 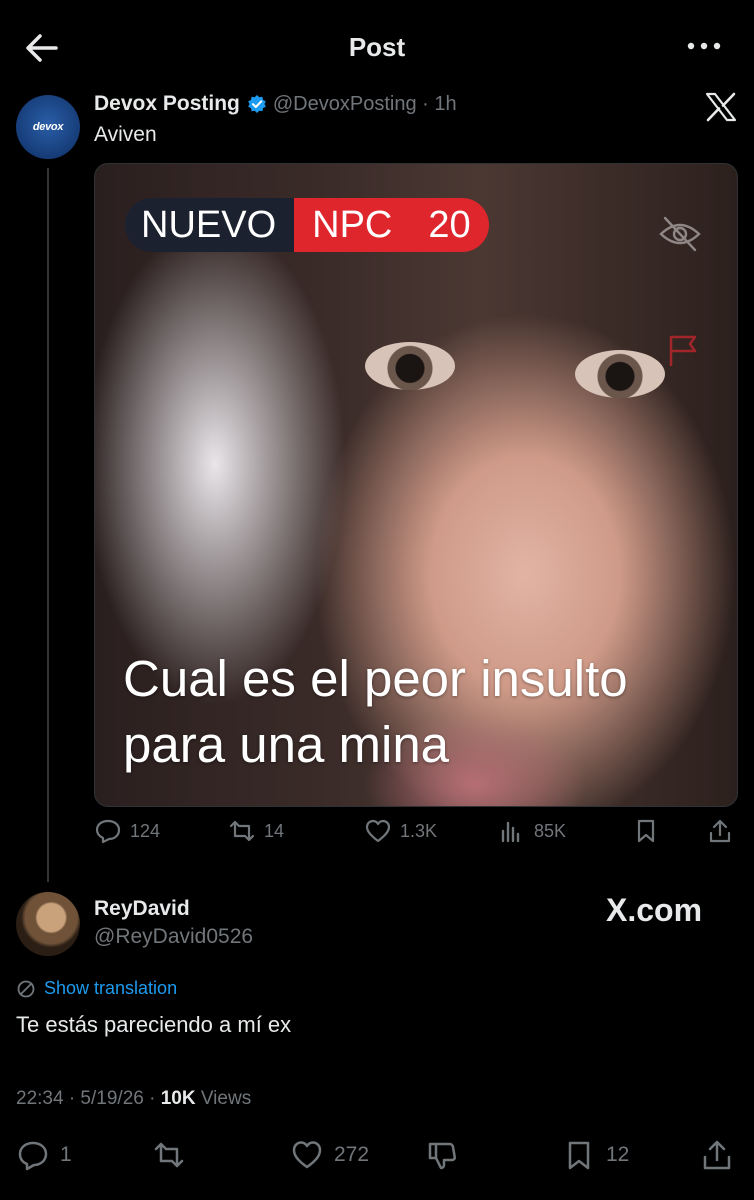 What do you see at coordinates (680, 234) in the screenshot?
I see `eye-slash-icon` at bounding box center [680, 234].